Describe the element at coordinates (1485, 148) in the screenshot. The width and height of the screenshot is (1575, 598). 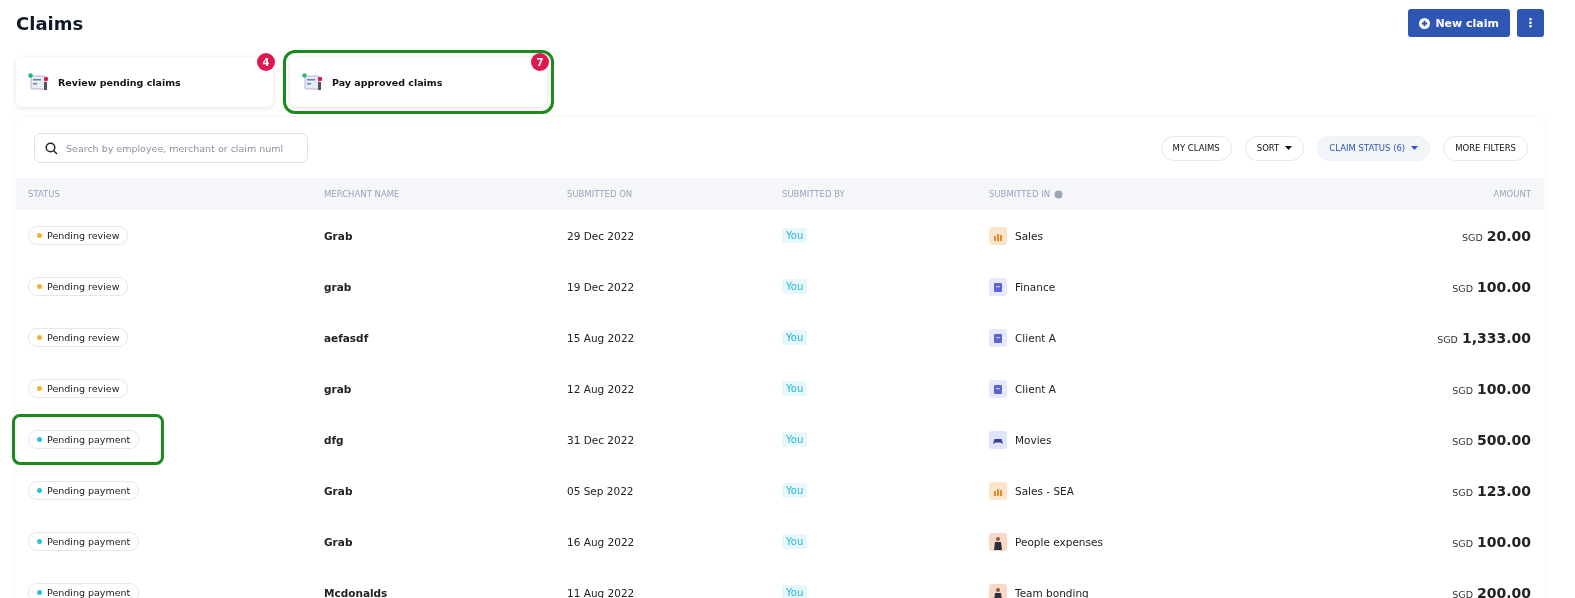
I see `filter-button: MORE FILTERS` at that location.